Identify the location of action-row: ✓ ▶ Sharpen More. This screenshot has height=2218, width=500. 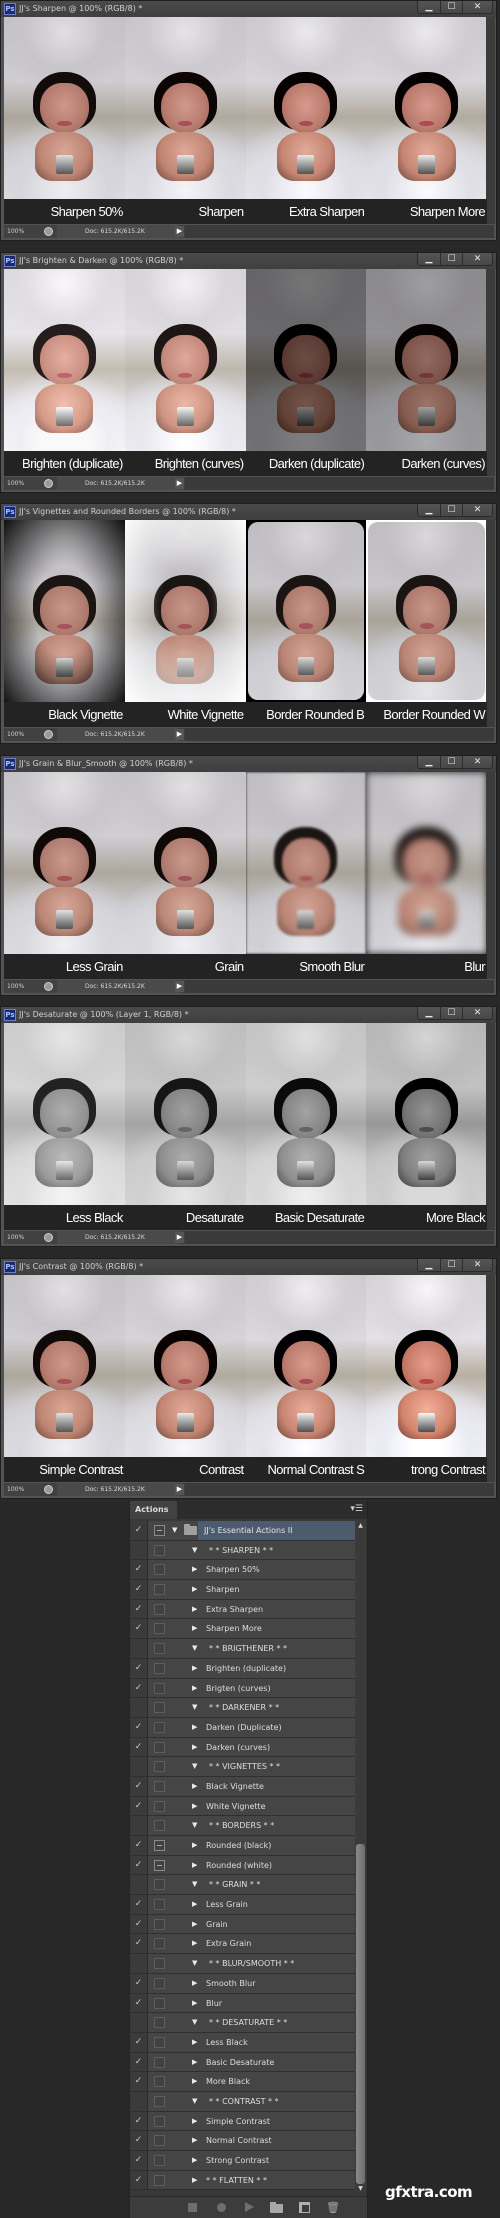
(243, 1629).